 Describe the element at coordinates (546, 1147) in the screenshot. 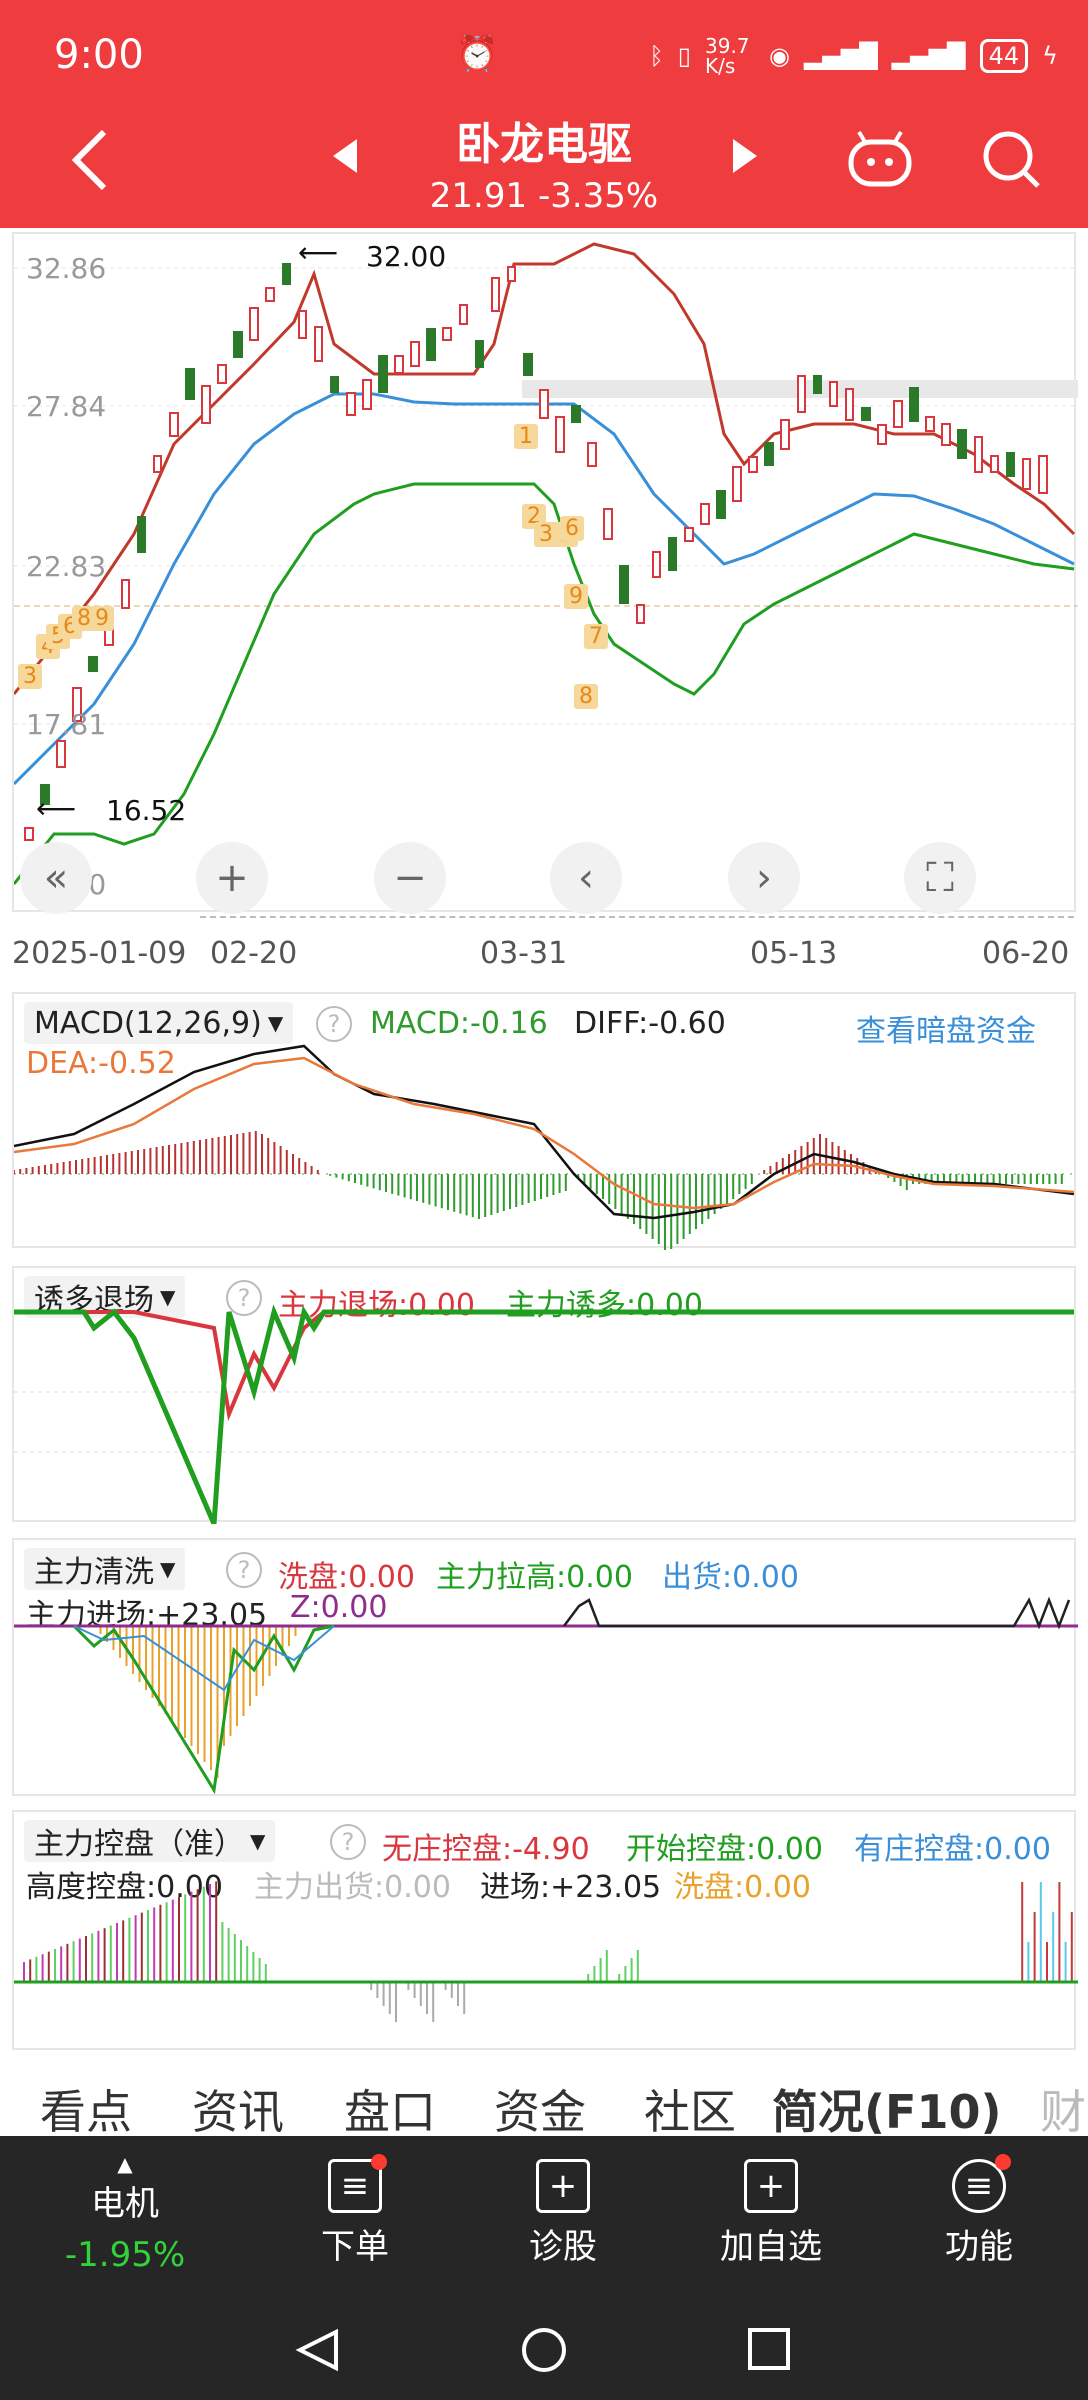

I see `macd-chart` at that location.